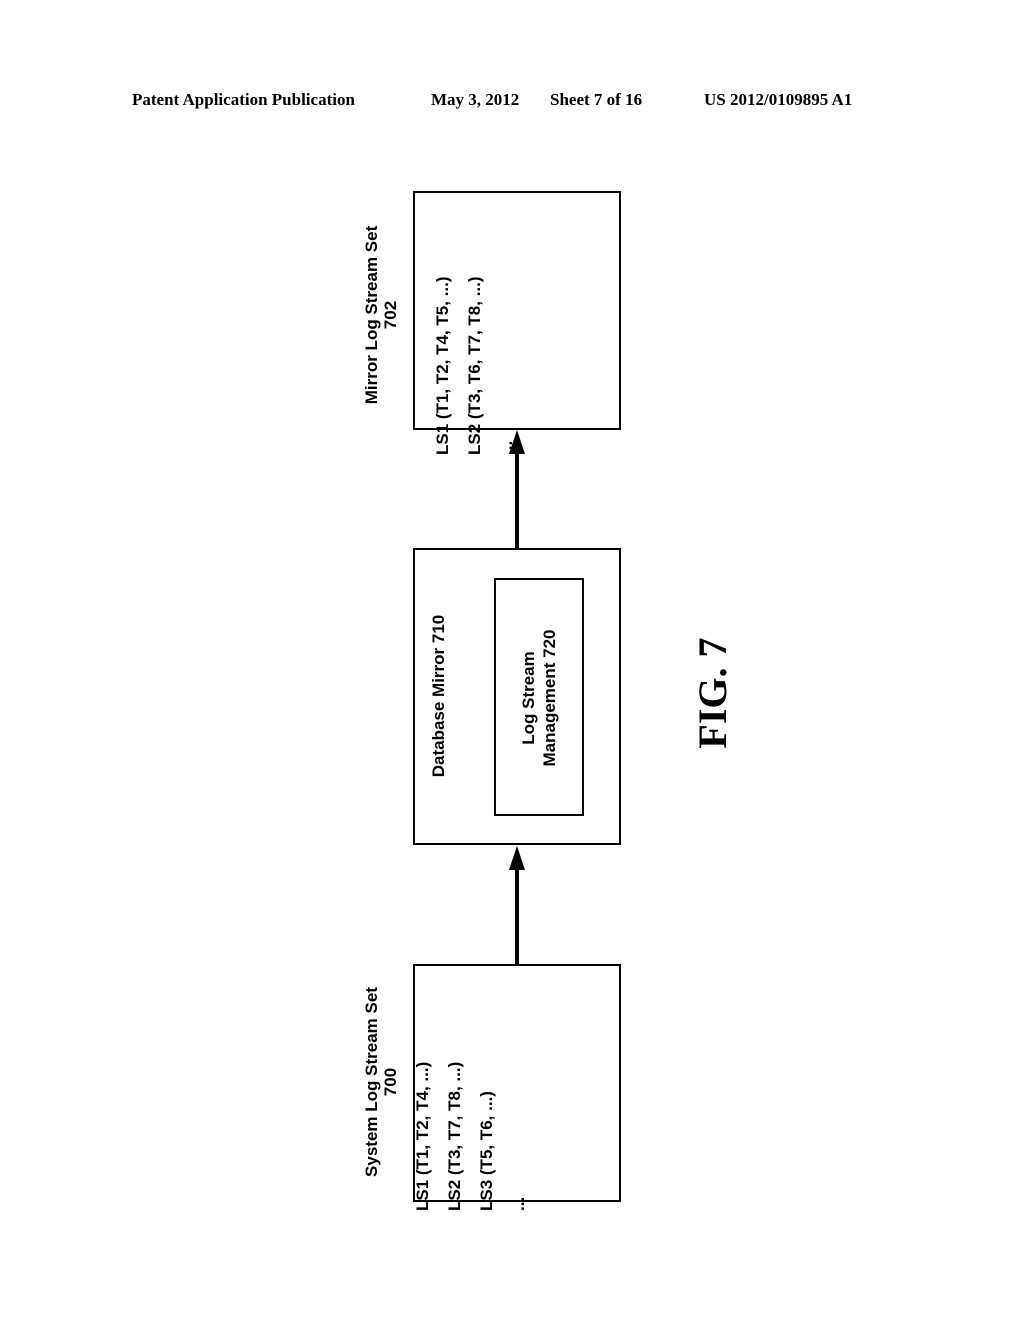 The height and width of the screenshot is (1320, 1024). What do you see at coordinates (371, 315) in the screenshot?
I see `title-text: Mirror Log Stream Set` at bounding box center [371, 315].